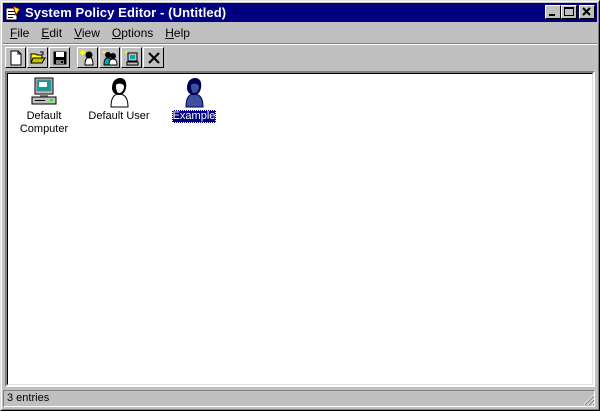 Image resolution: width=600 pixels, height=411 pixels. I want to click on window-title: System Policy Editor - (Untitled), so click(126, 12).